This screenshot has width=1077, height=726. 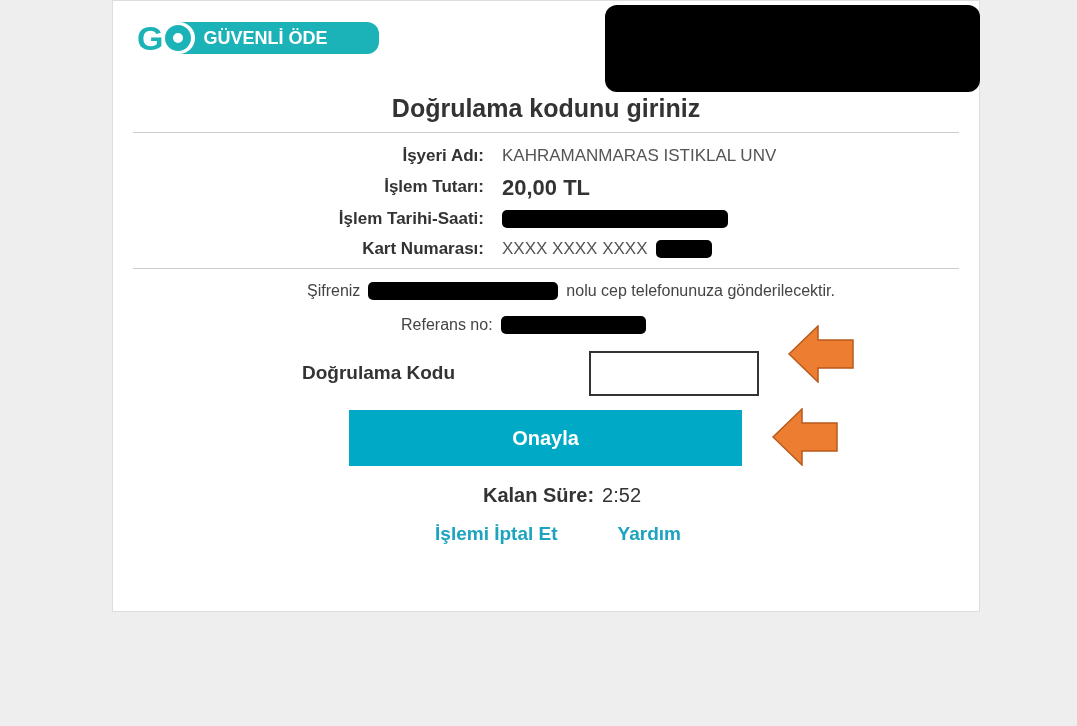 What do you see at coordinates (545, 437) in the screenshot?
I see `confirm-button: Onayla` at bounding box center [545, 437].